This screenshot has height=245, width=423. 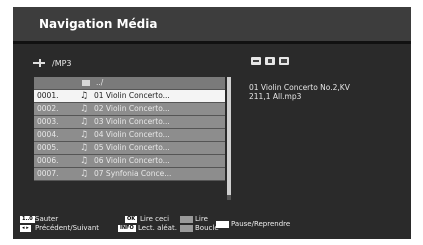 I want to click on track-info-line2: 211,1 All.mp3, so click(x=275, y=96).